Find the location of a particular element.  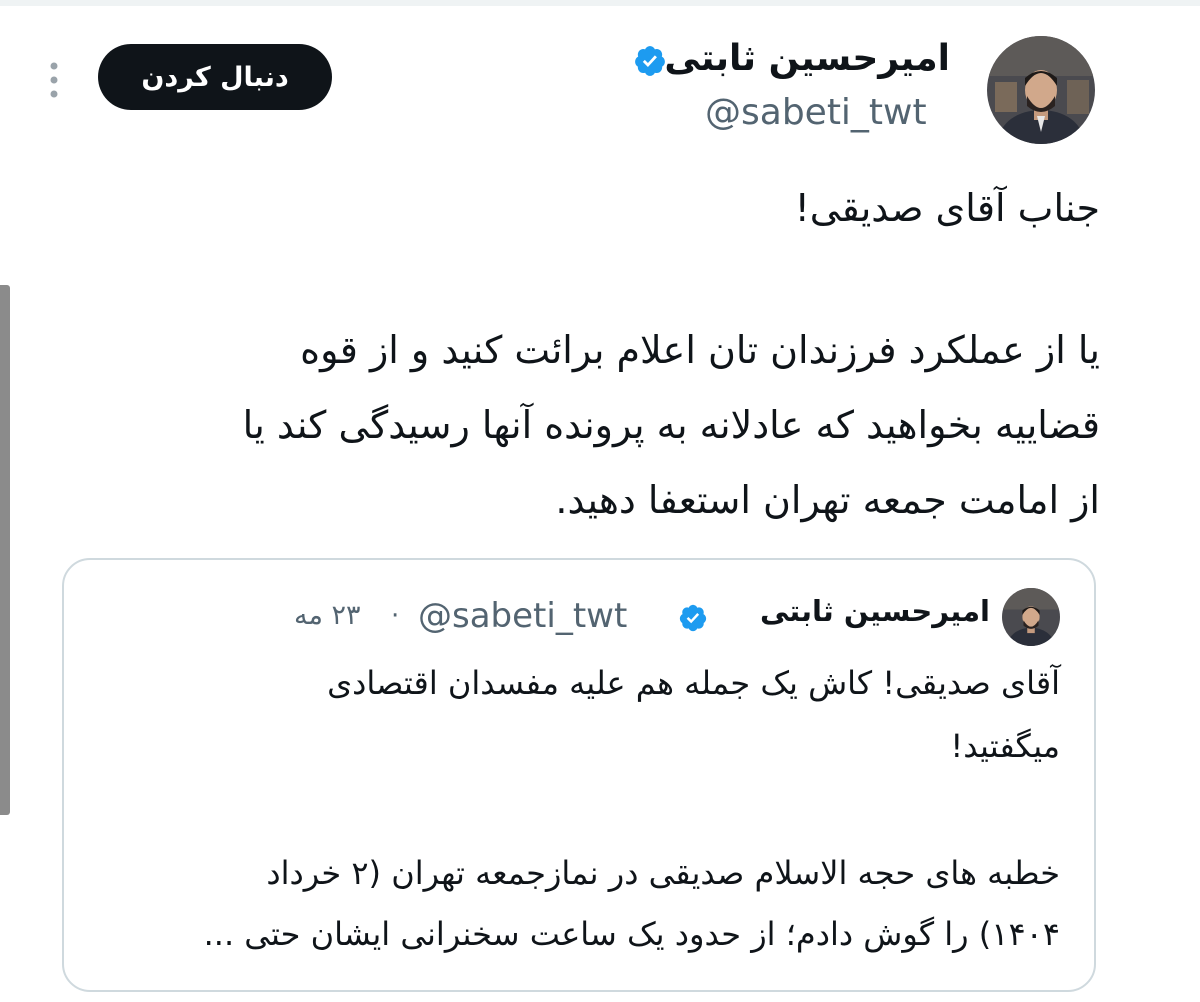

scrollbar is located at coordinates (5, 550).